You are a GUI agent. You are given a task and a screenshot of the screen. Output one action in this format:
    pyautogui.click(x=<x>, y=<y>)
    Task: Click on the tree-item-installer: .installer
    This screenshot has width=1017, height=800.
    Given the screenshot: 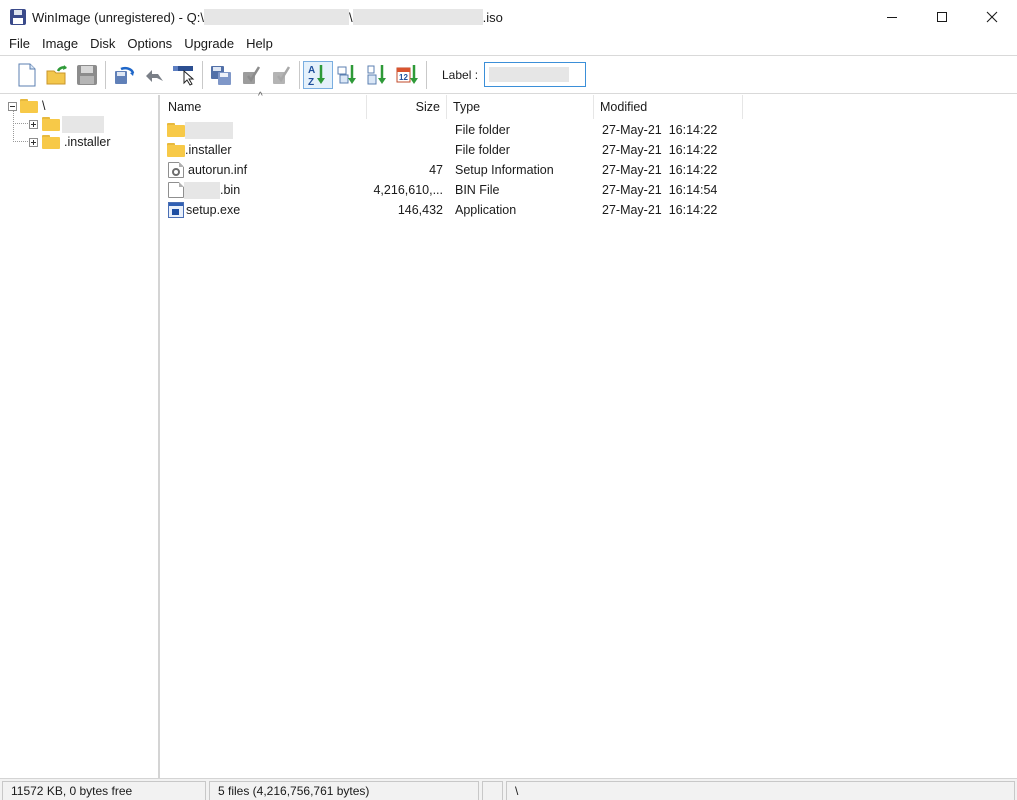 What is the action you would take?
    pyautogui.click(x=70, y=142)
    